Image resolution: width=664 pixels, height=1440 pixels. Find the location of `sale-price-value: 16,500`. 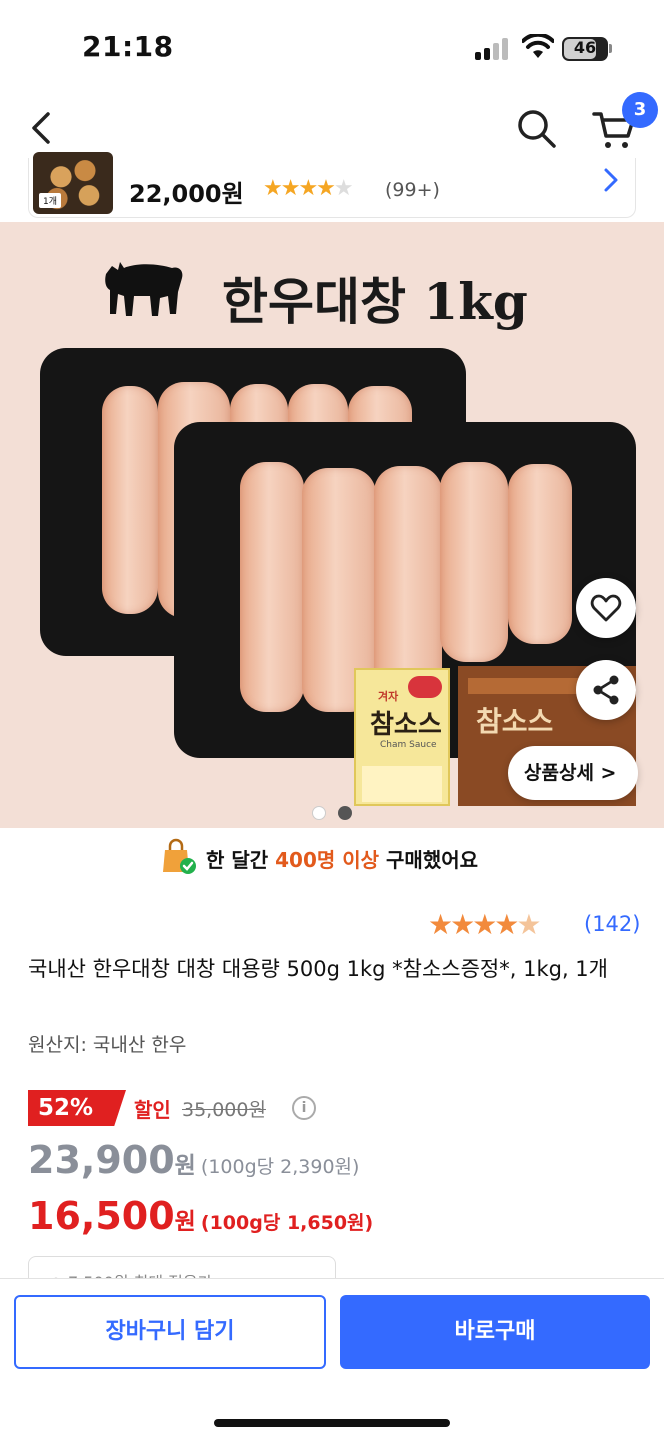

sale-price-value: 16,500 is located at coordinates (101, 1216).